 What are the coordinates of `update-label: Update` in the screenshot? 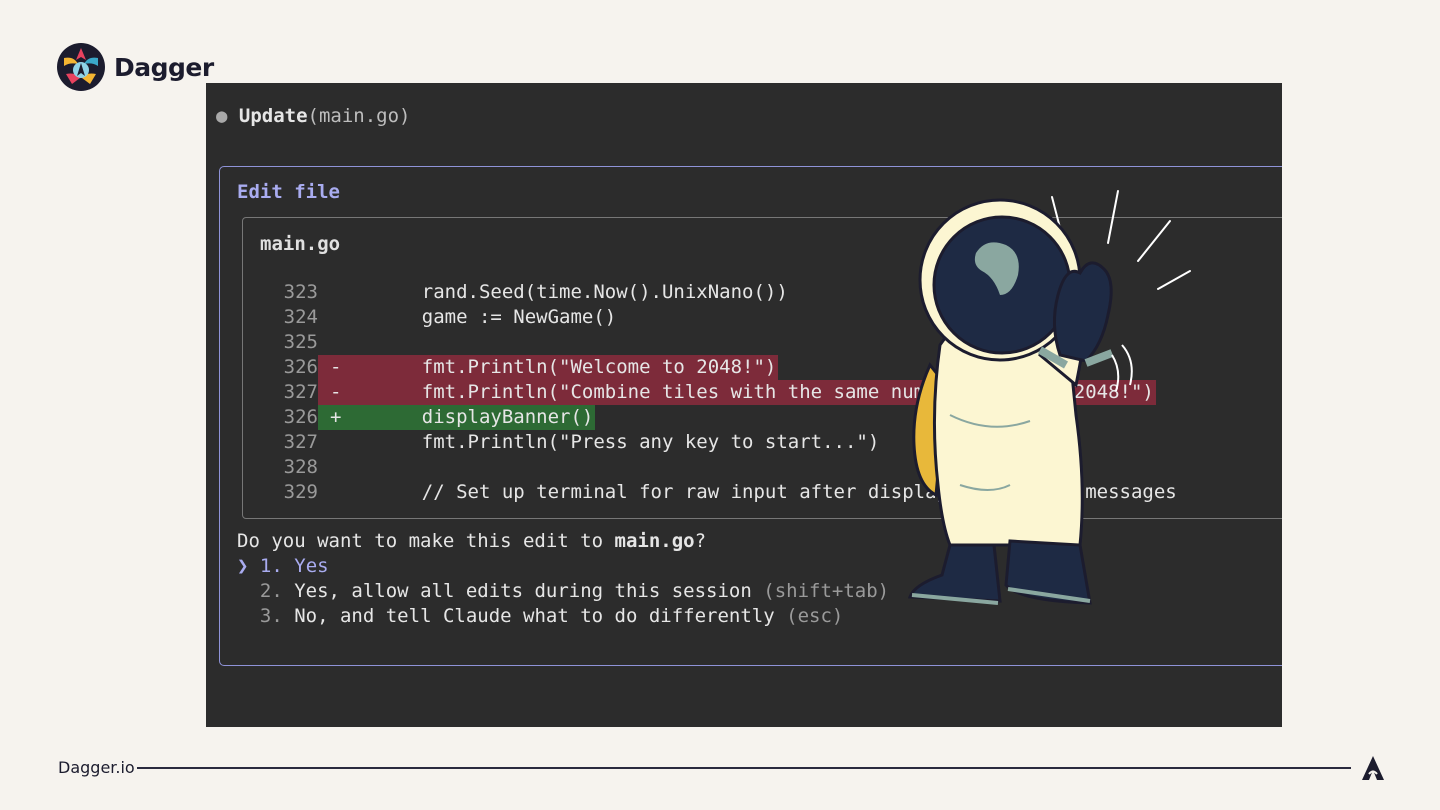 It's located at (273, 116).